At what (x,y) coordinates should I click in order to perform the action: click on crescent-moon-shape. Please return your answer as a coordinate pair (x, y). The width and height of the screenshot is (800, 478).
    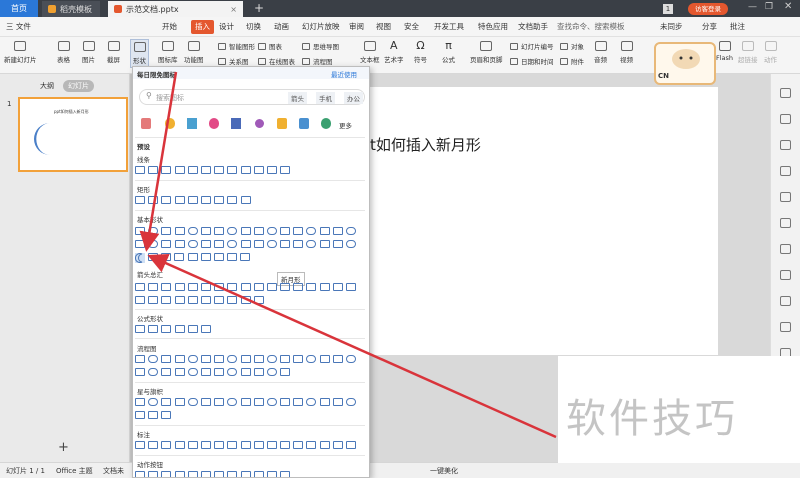
    Looking at the image, I should click on (140, 258).